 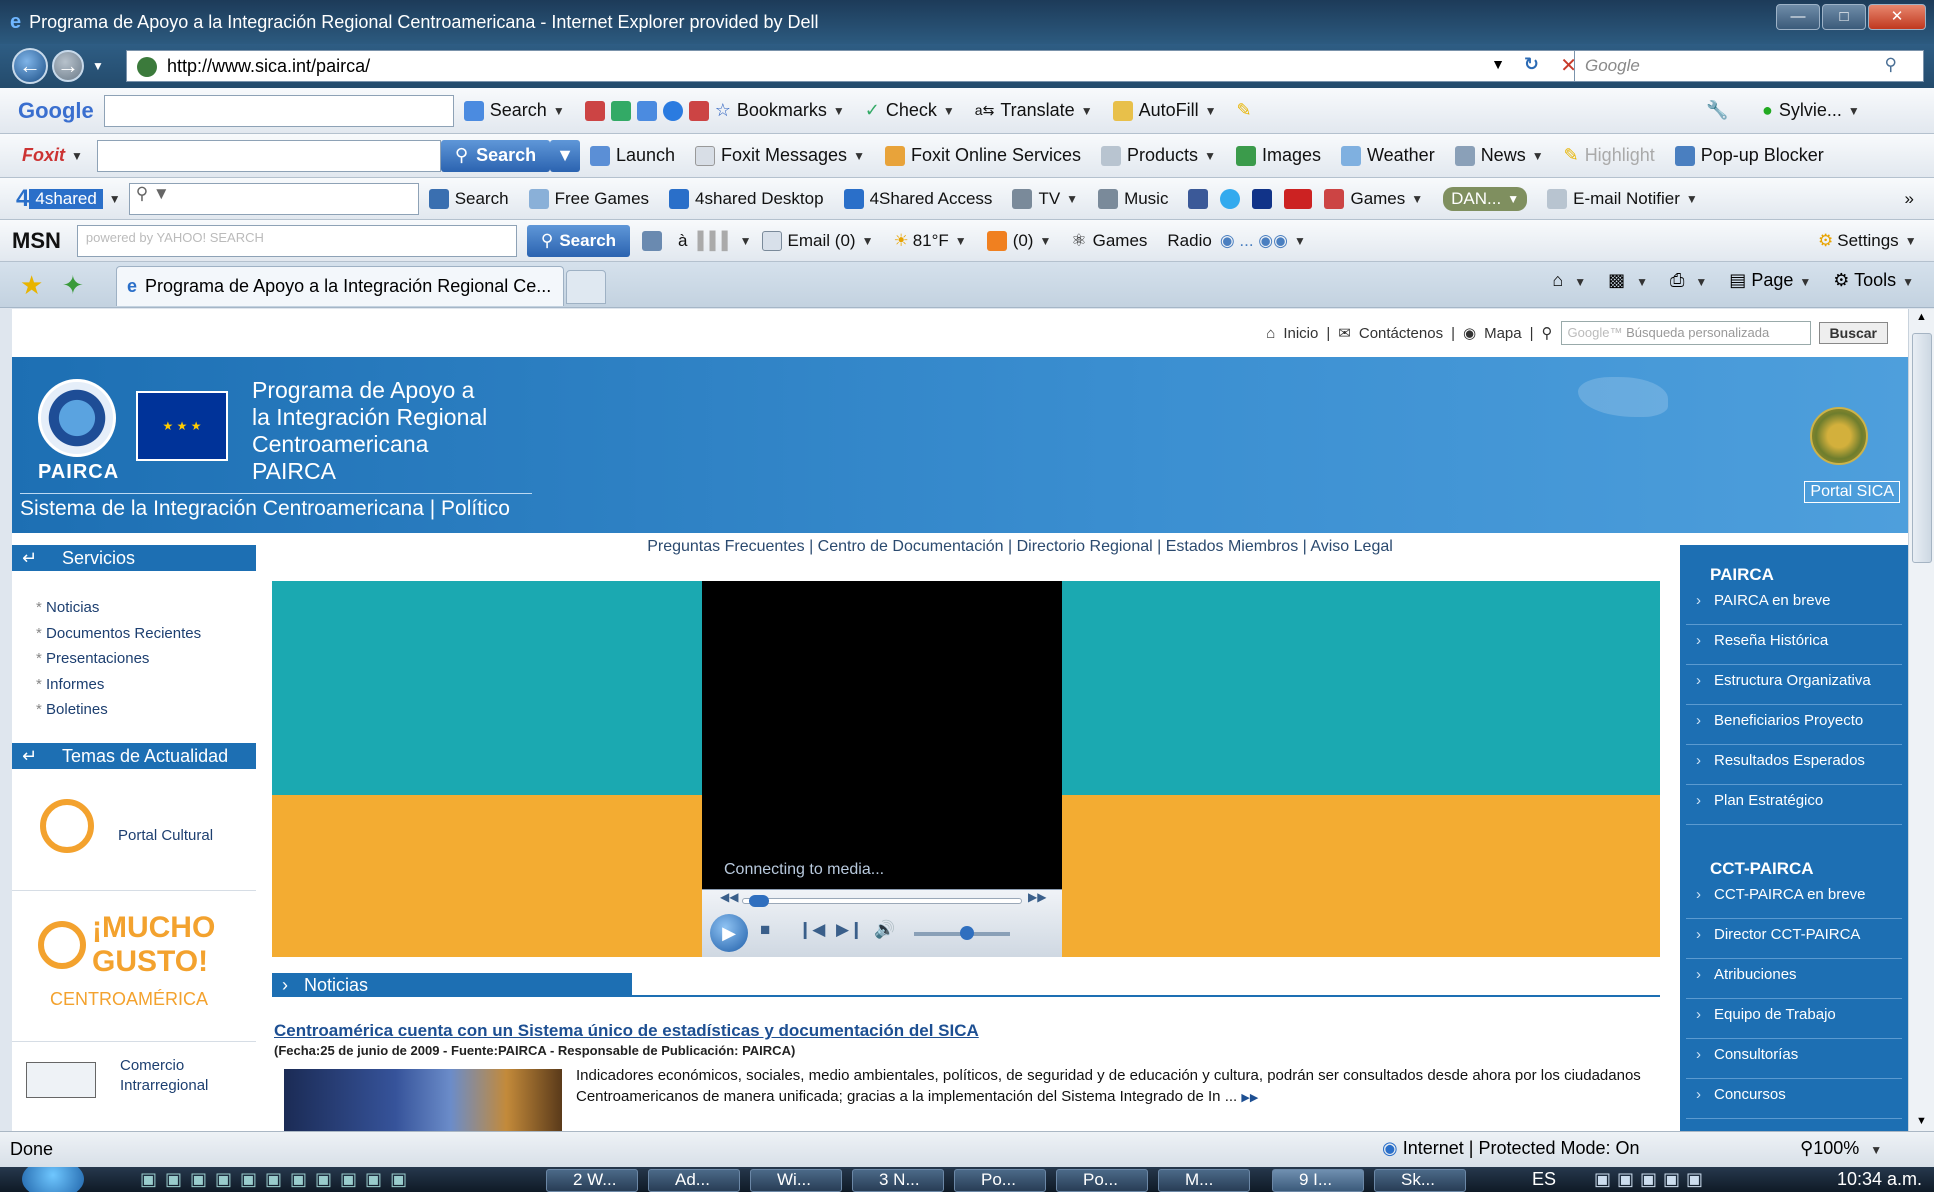 I want to click on close-button: ✕, so click(x=1897, y=17).